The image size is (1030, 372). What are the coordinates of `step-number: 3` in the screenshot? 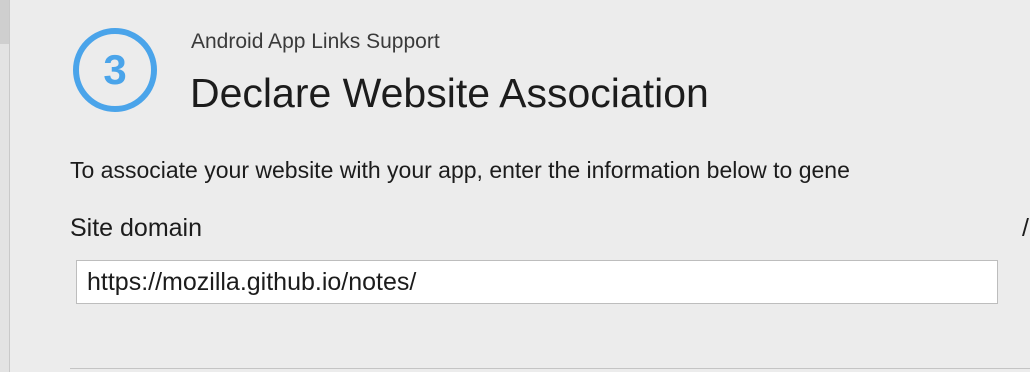 It's located at (115, 69).